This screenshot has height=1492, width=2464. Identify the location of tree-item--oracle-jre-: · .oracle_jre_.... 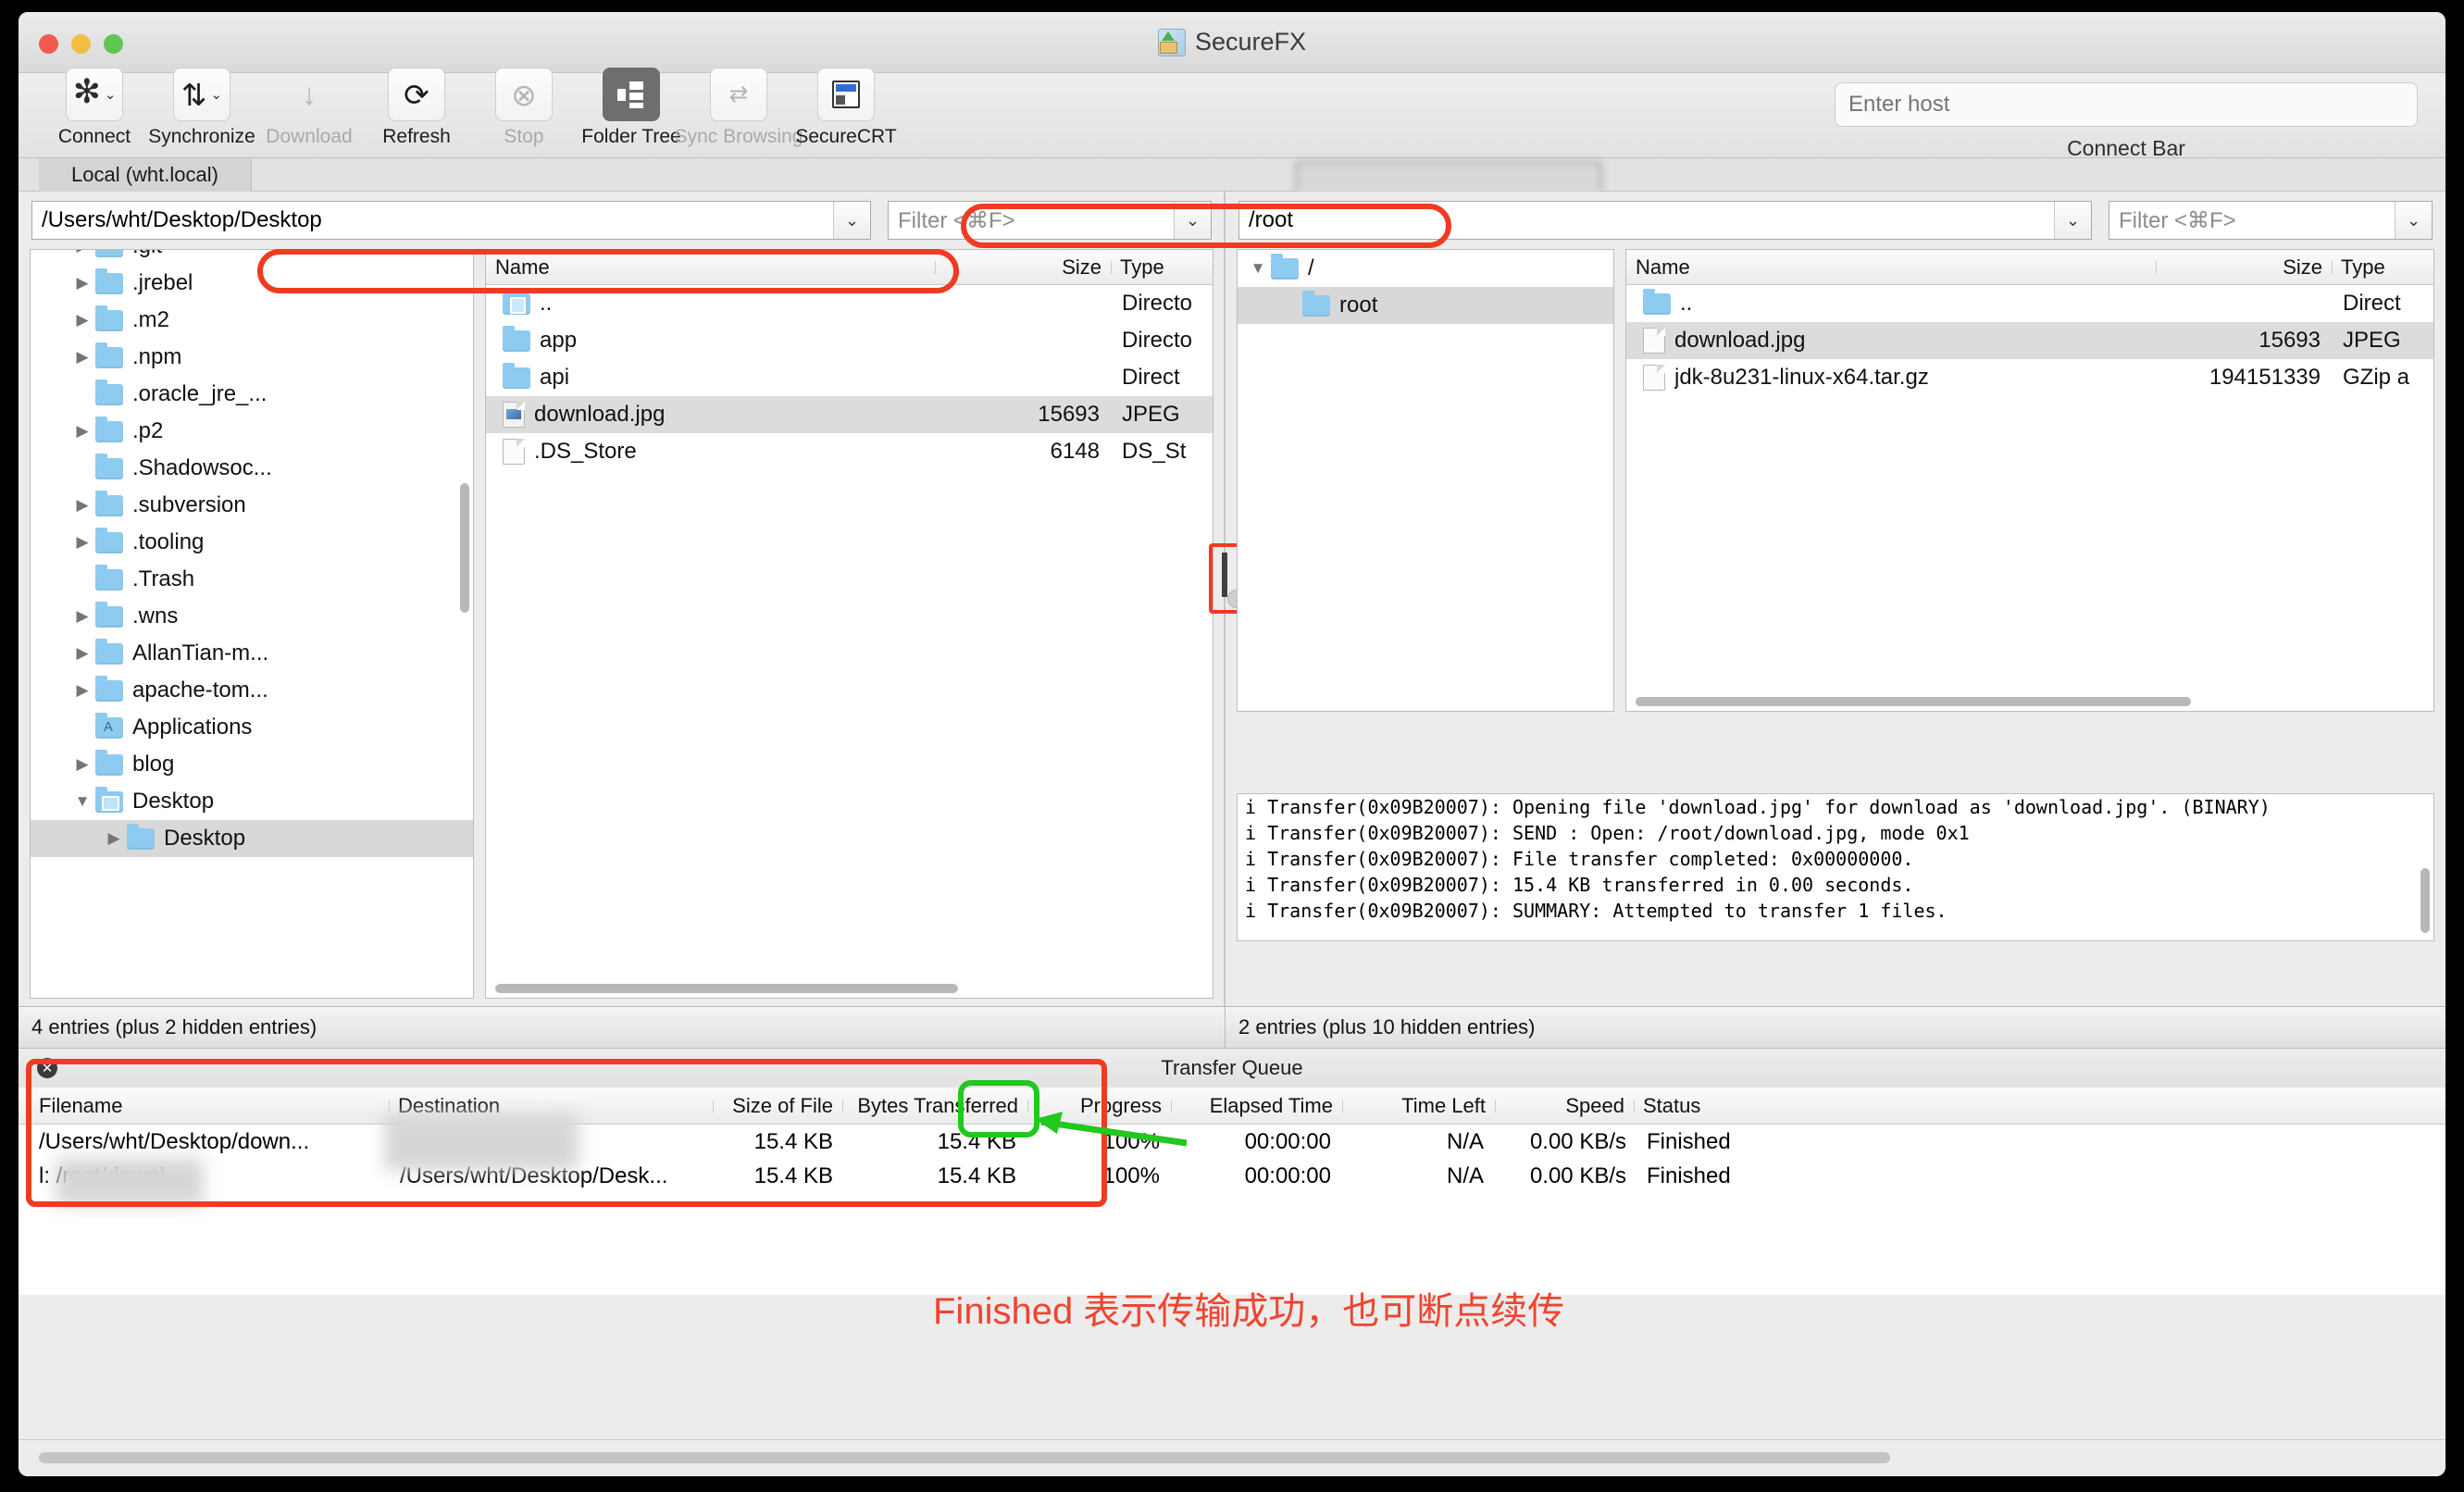
(252, 394).